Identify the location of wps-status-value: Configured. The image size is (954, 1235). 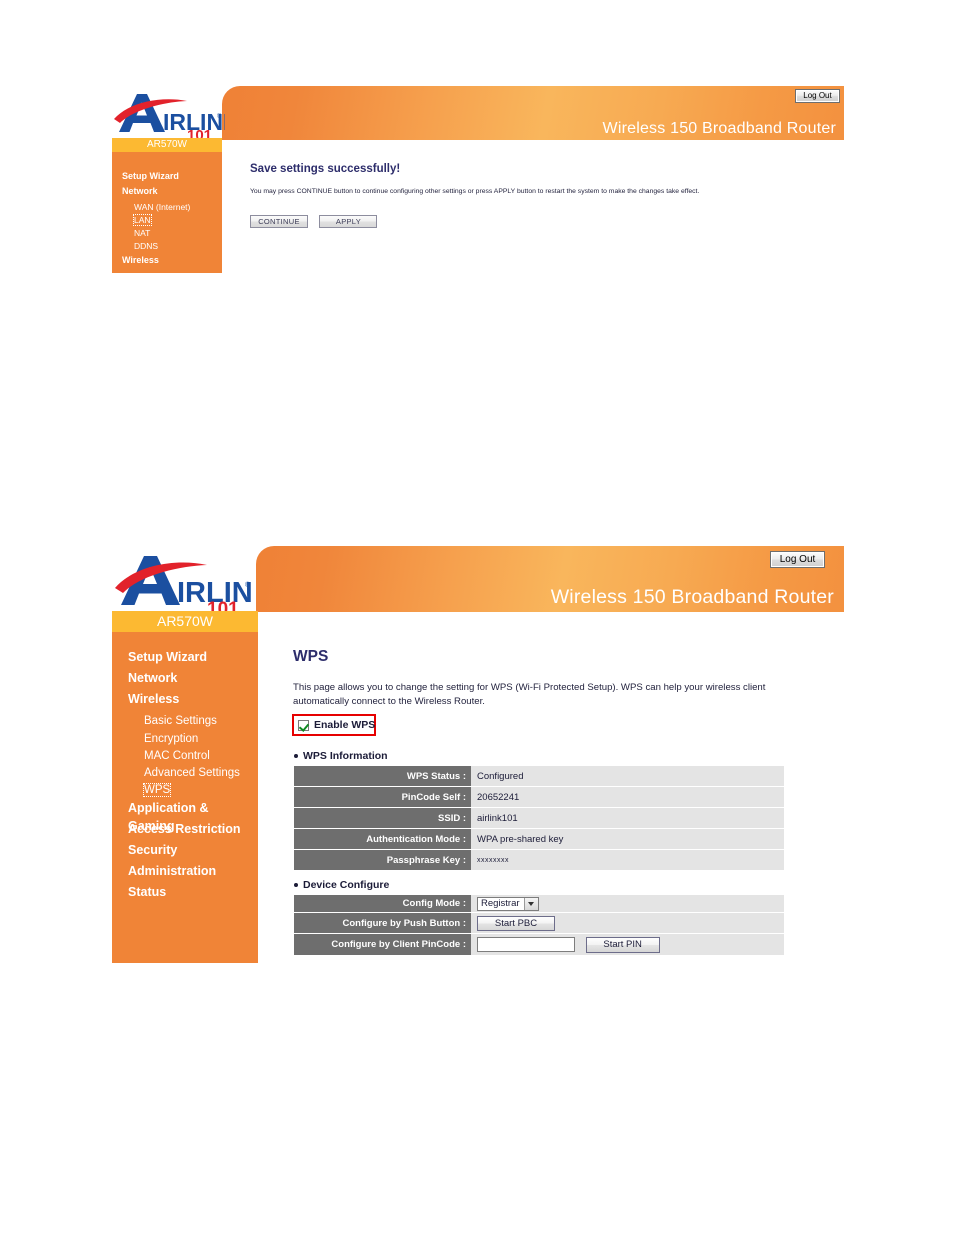
(627, 776).